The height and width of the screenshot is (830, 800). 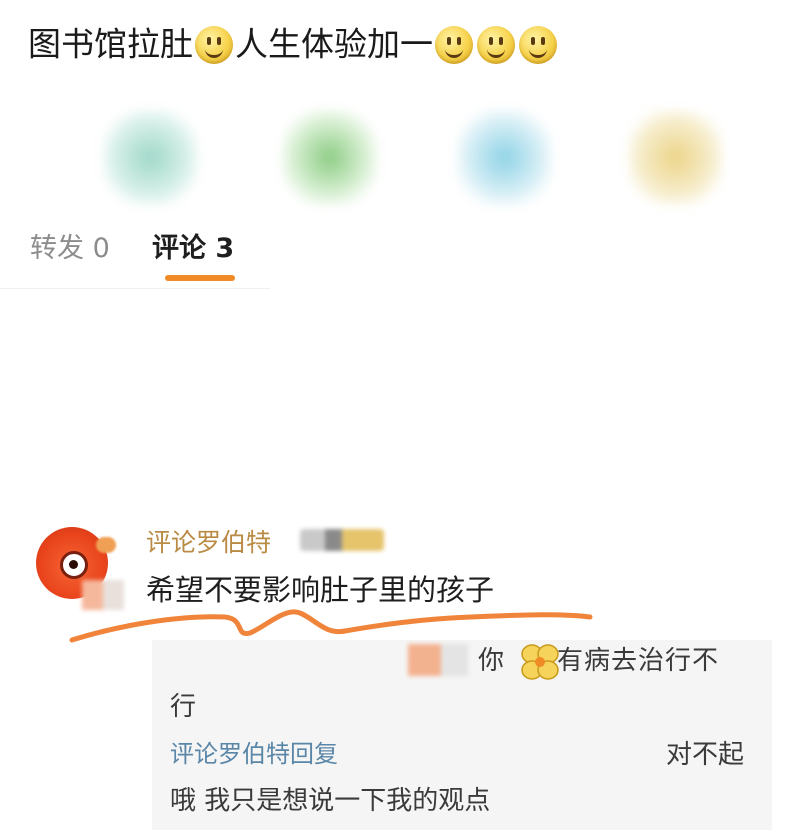 What do you see at coordinates (540, 662) in the screenshot?
I see `flower-sticker-icon` at bounding box center [540, 662].